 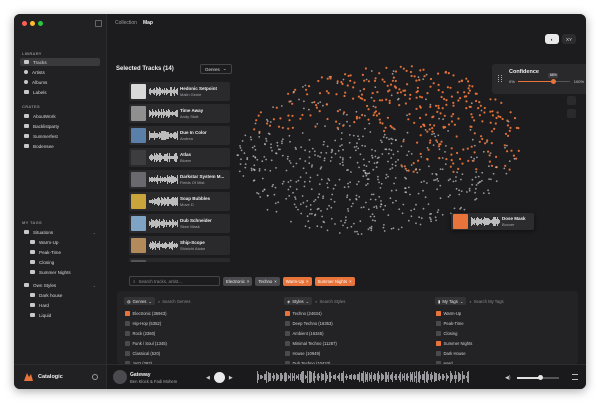 What do you see at coordinates (60, 136) in the screenshot?
I see `sidebar-item-crate: Summerfest` at bounding box center [60, 136].